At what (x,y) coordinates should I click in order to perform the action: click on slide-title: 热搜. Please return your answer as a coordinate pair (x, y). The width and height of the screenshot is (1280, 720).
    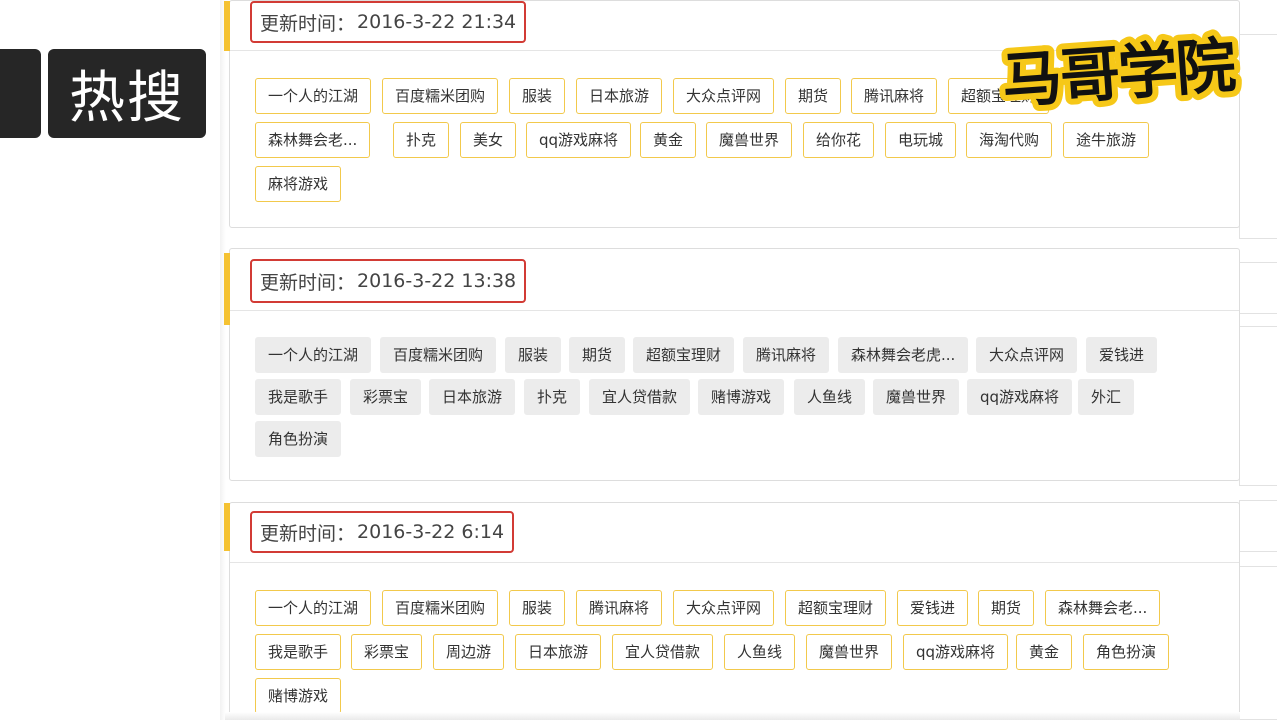
    Looking at the image, I should click on (127, 93).